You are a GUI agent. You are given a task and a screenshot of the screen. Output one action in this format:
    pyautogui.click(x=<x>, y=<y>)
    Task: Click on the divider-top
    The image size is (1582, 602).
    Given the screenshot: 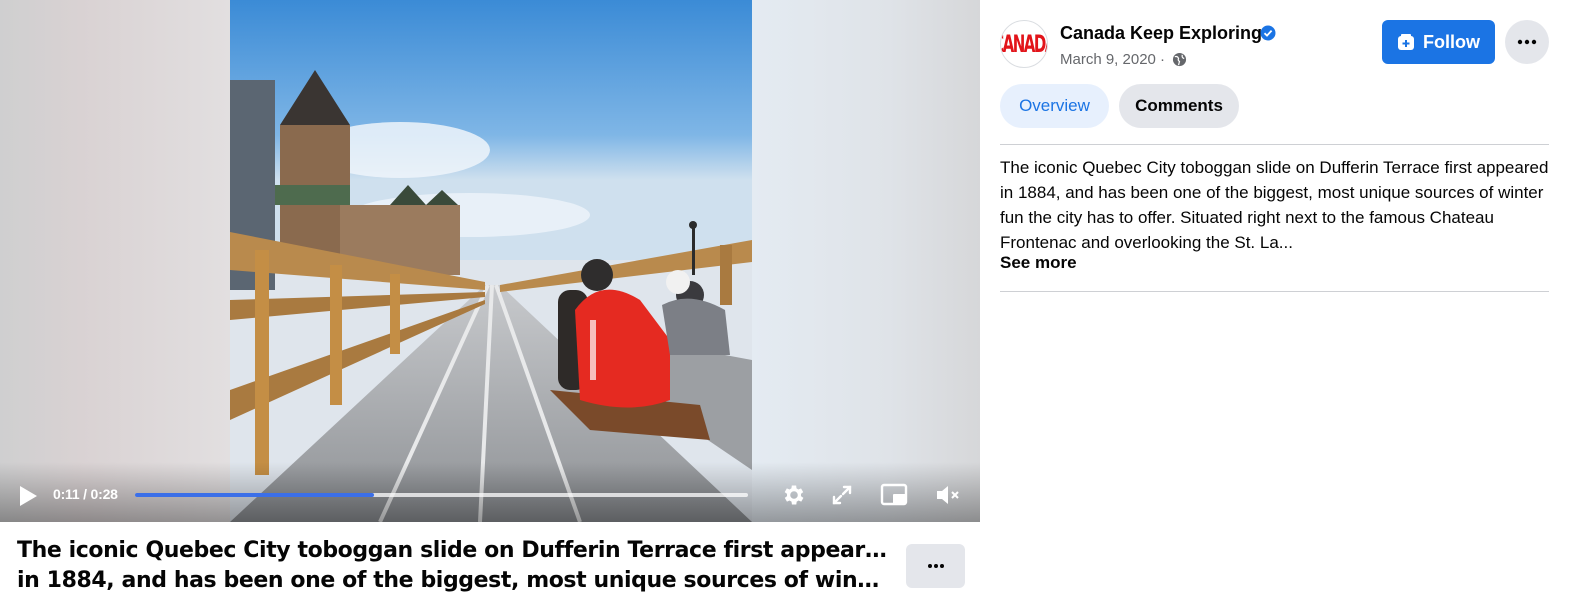 What is the action you would take?
    pyautogui.click(x=1274, y=144)
    